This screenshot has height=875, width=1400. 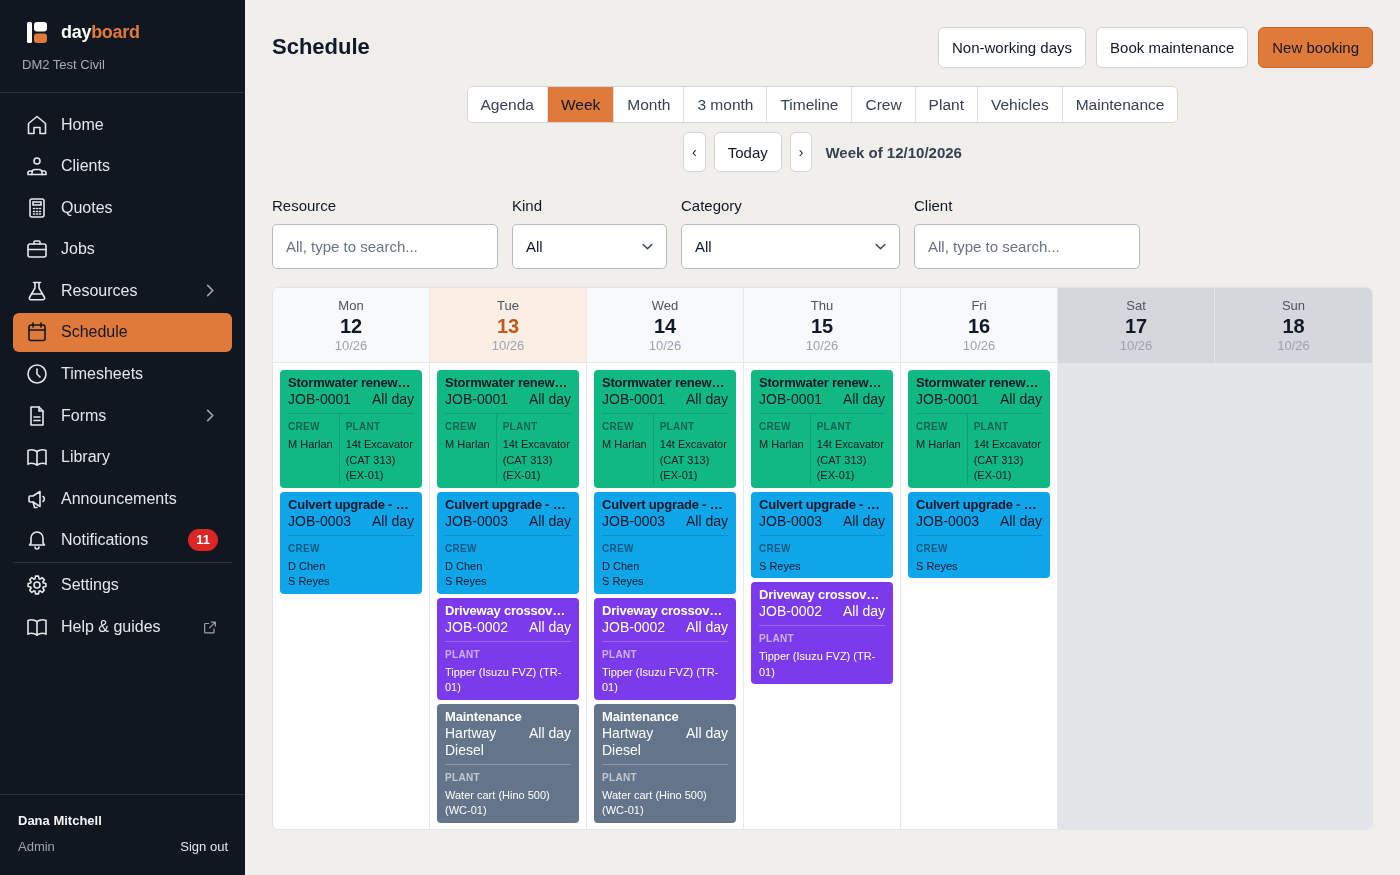 What do you see at coordinates (507, 104) in the screenshot?
I see `view-tab: Agenda` at bounding box center [507, 104].